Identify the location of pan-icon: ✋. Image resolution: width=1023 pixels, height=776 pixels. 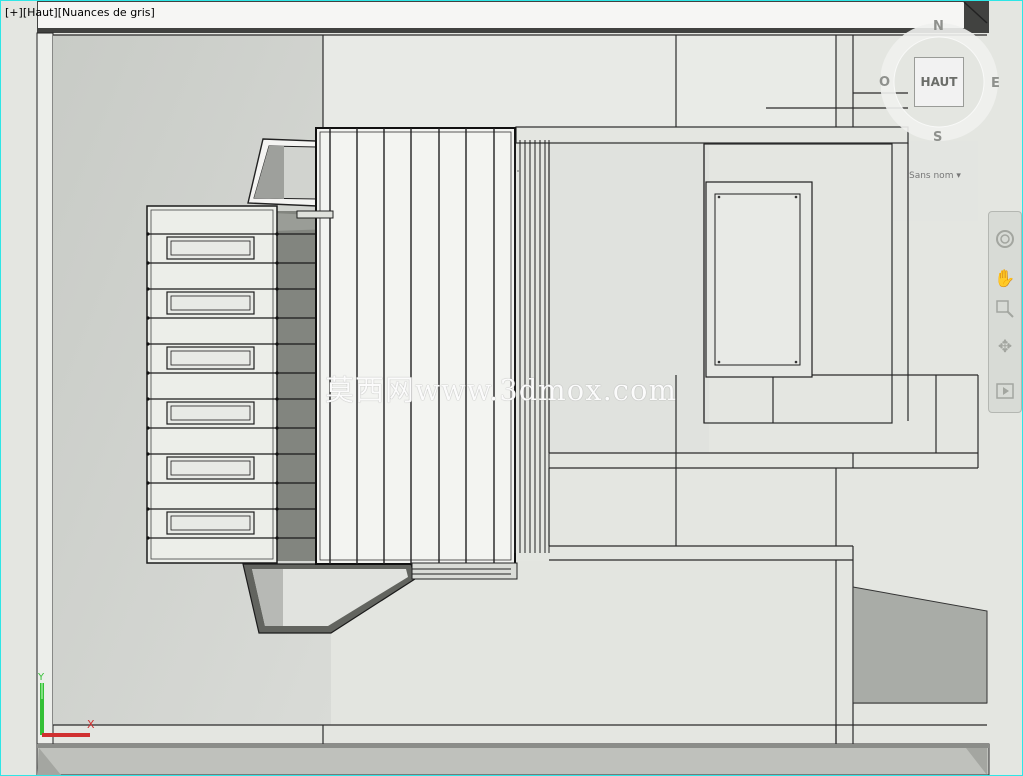
(1005, 279).